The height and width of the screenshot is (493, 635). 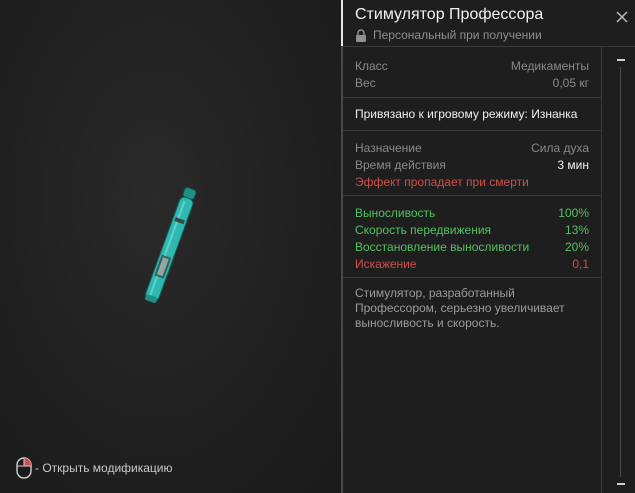 I want to click on item-title: Стимулятор Профессора, so click(x=449, y=14).